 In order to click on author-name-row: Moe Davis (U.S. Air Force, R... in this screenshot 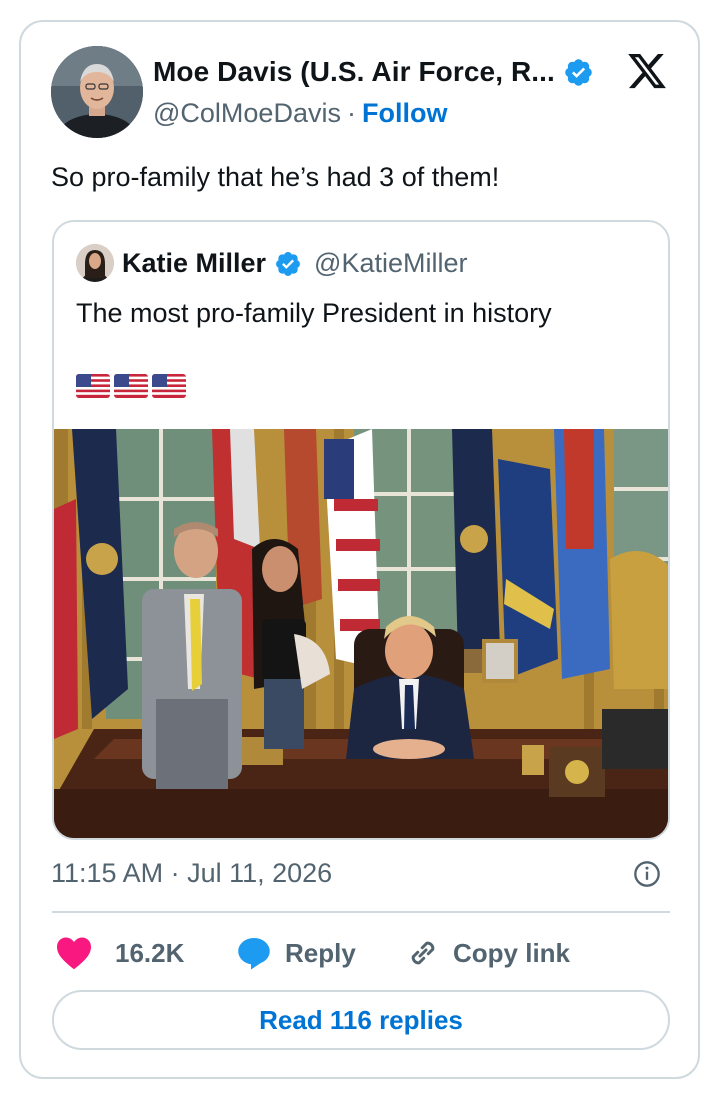, I will do `click(373, 72)`.